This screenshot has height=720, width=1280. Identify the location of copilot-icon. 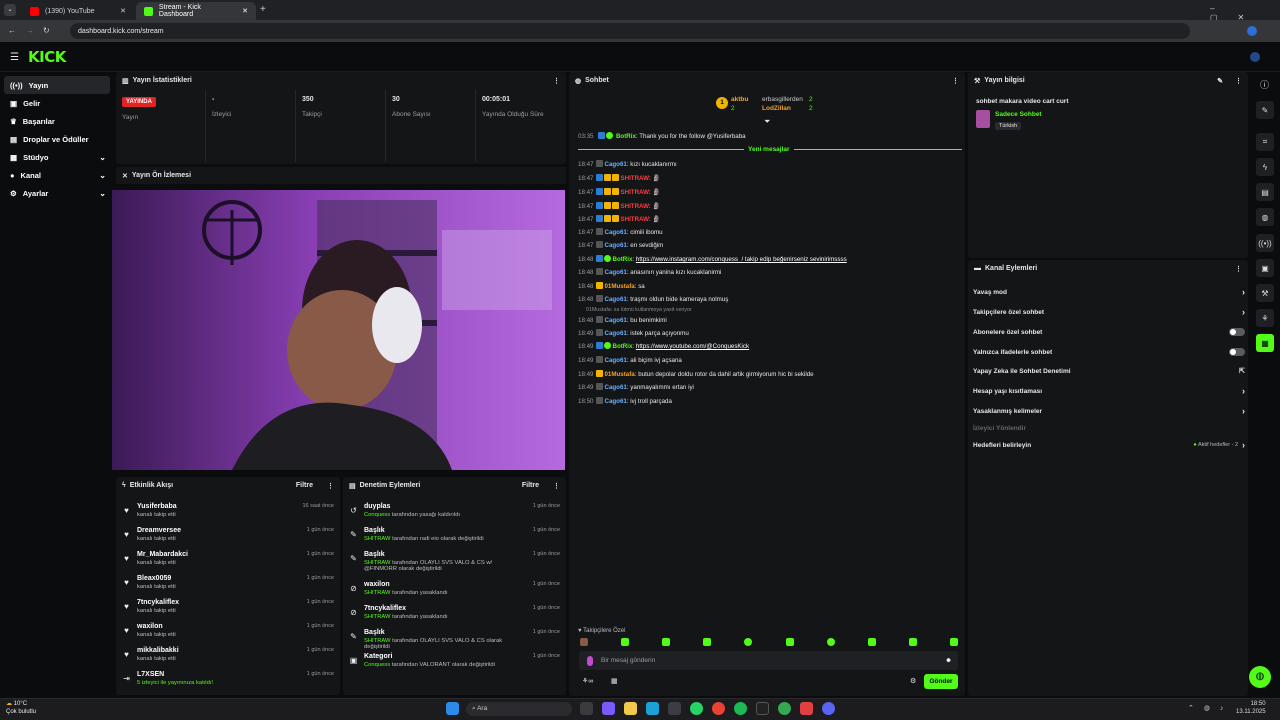
(608, 708).